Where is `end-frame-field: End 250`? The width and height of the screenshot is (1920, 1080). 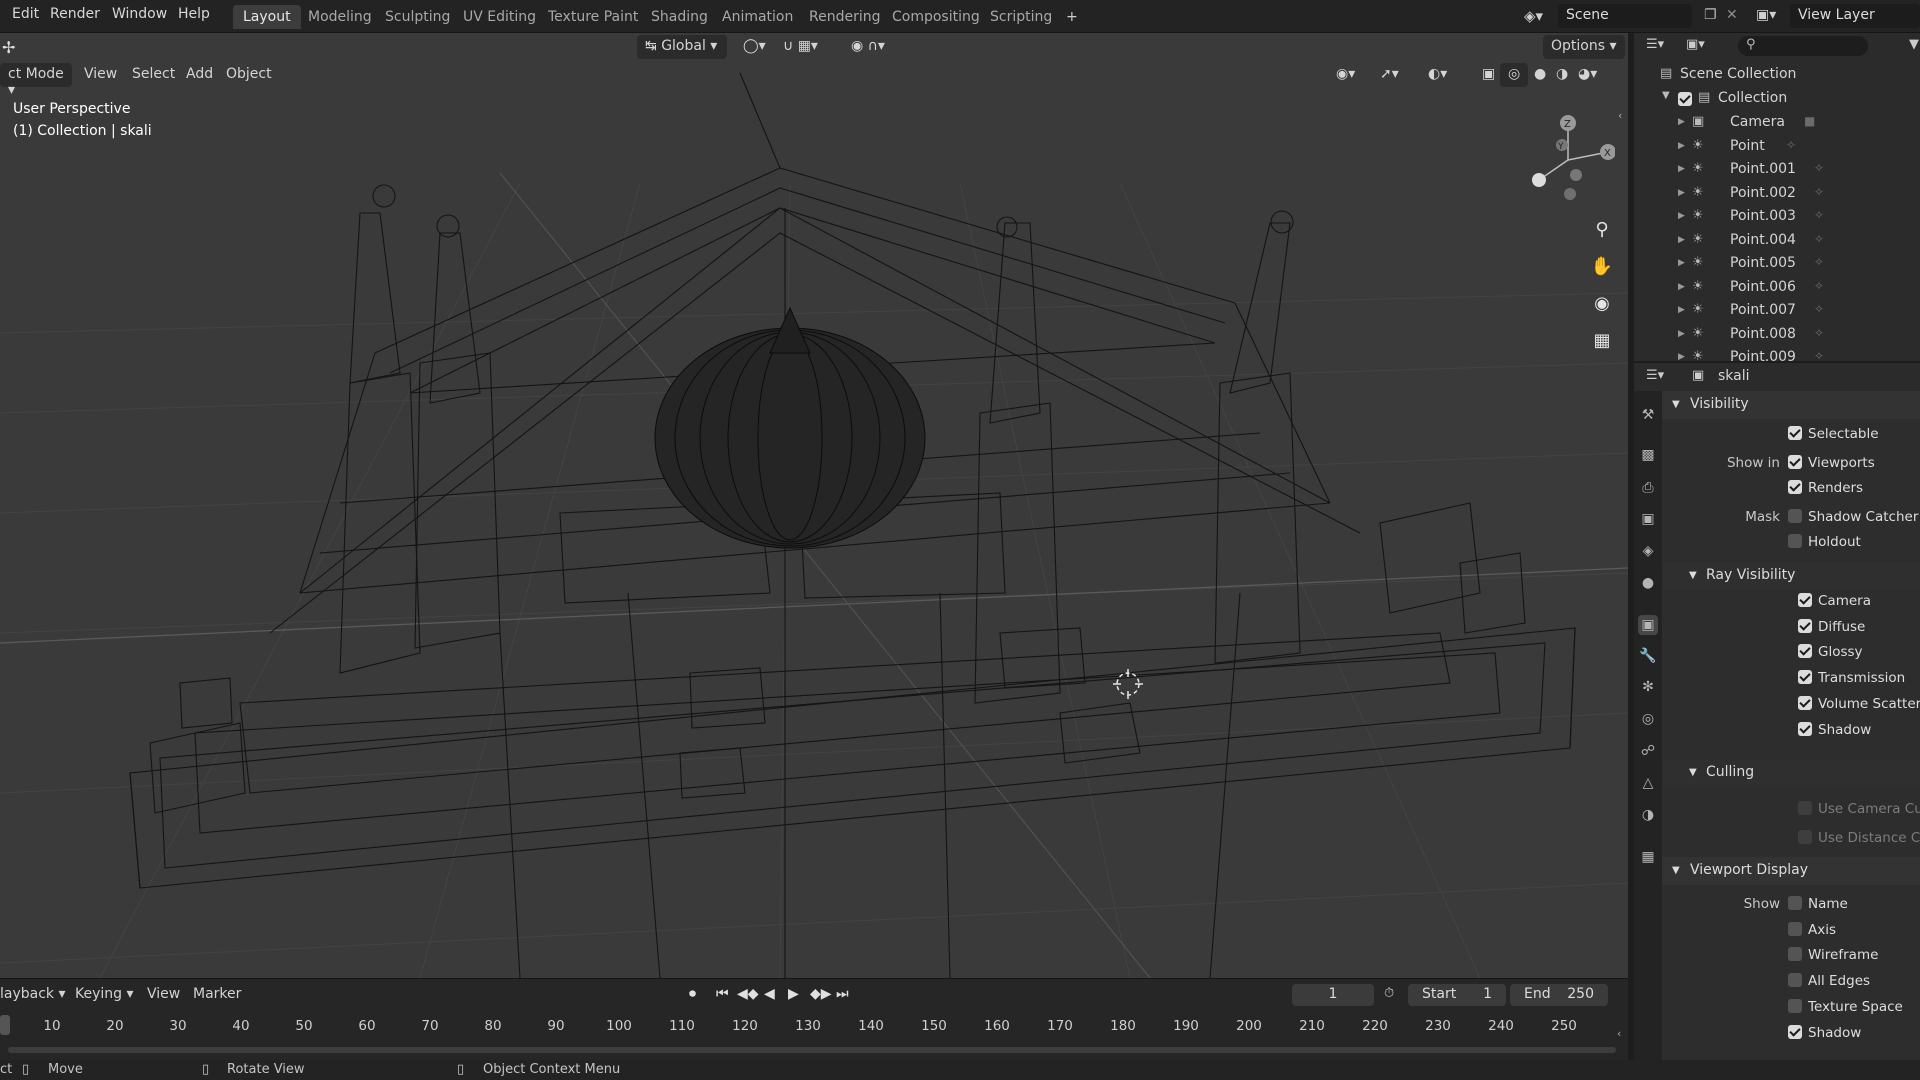 end-frame-field: End 250 is located at coordinates (1559, 995).